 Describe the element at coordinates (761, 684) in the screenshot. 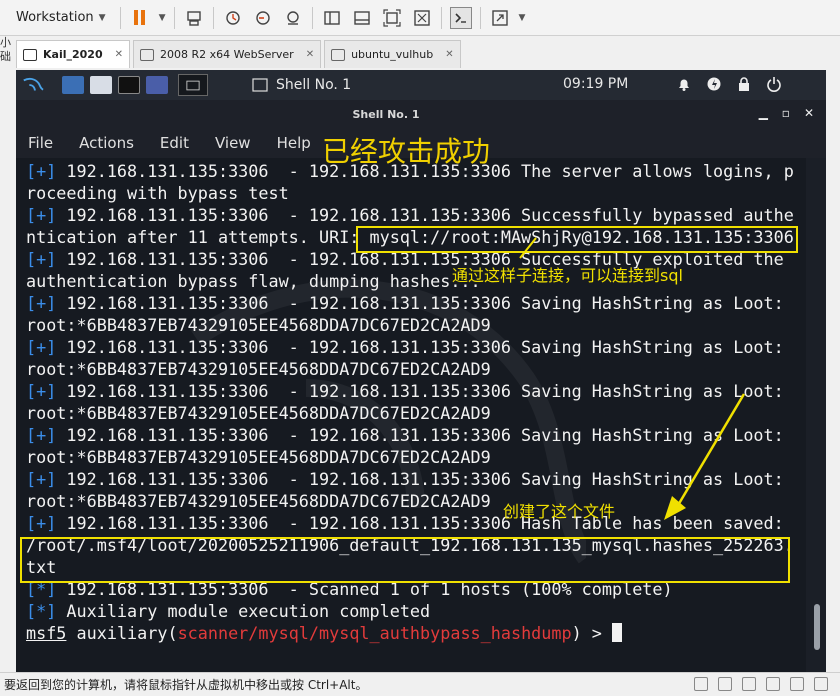

I see `device-status-icons` at that location.